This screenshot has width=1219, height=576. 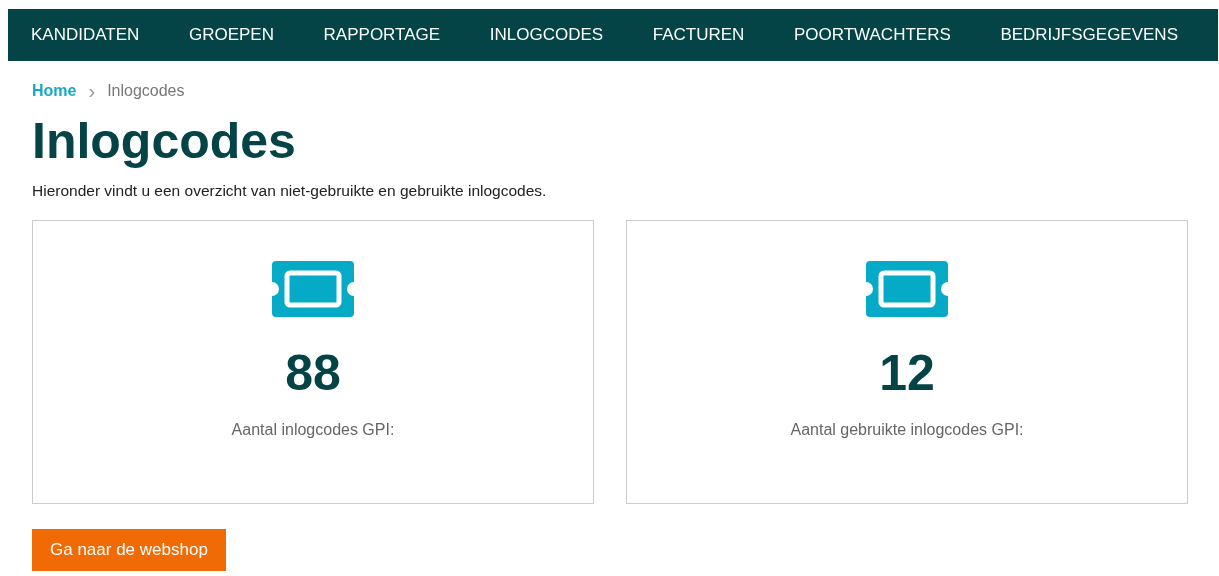 I want to click on stat-label: Aantal inlogcodes GPI:, so click(x=313, y=430).